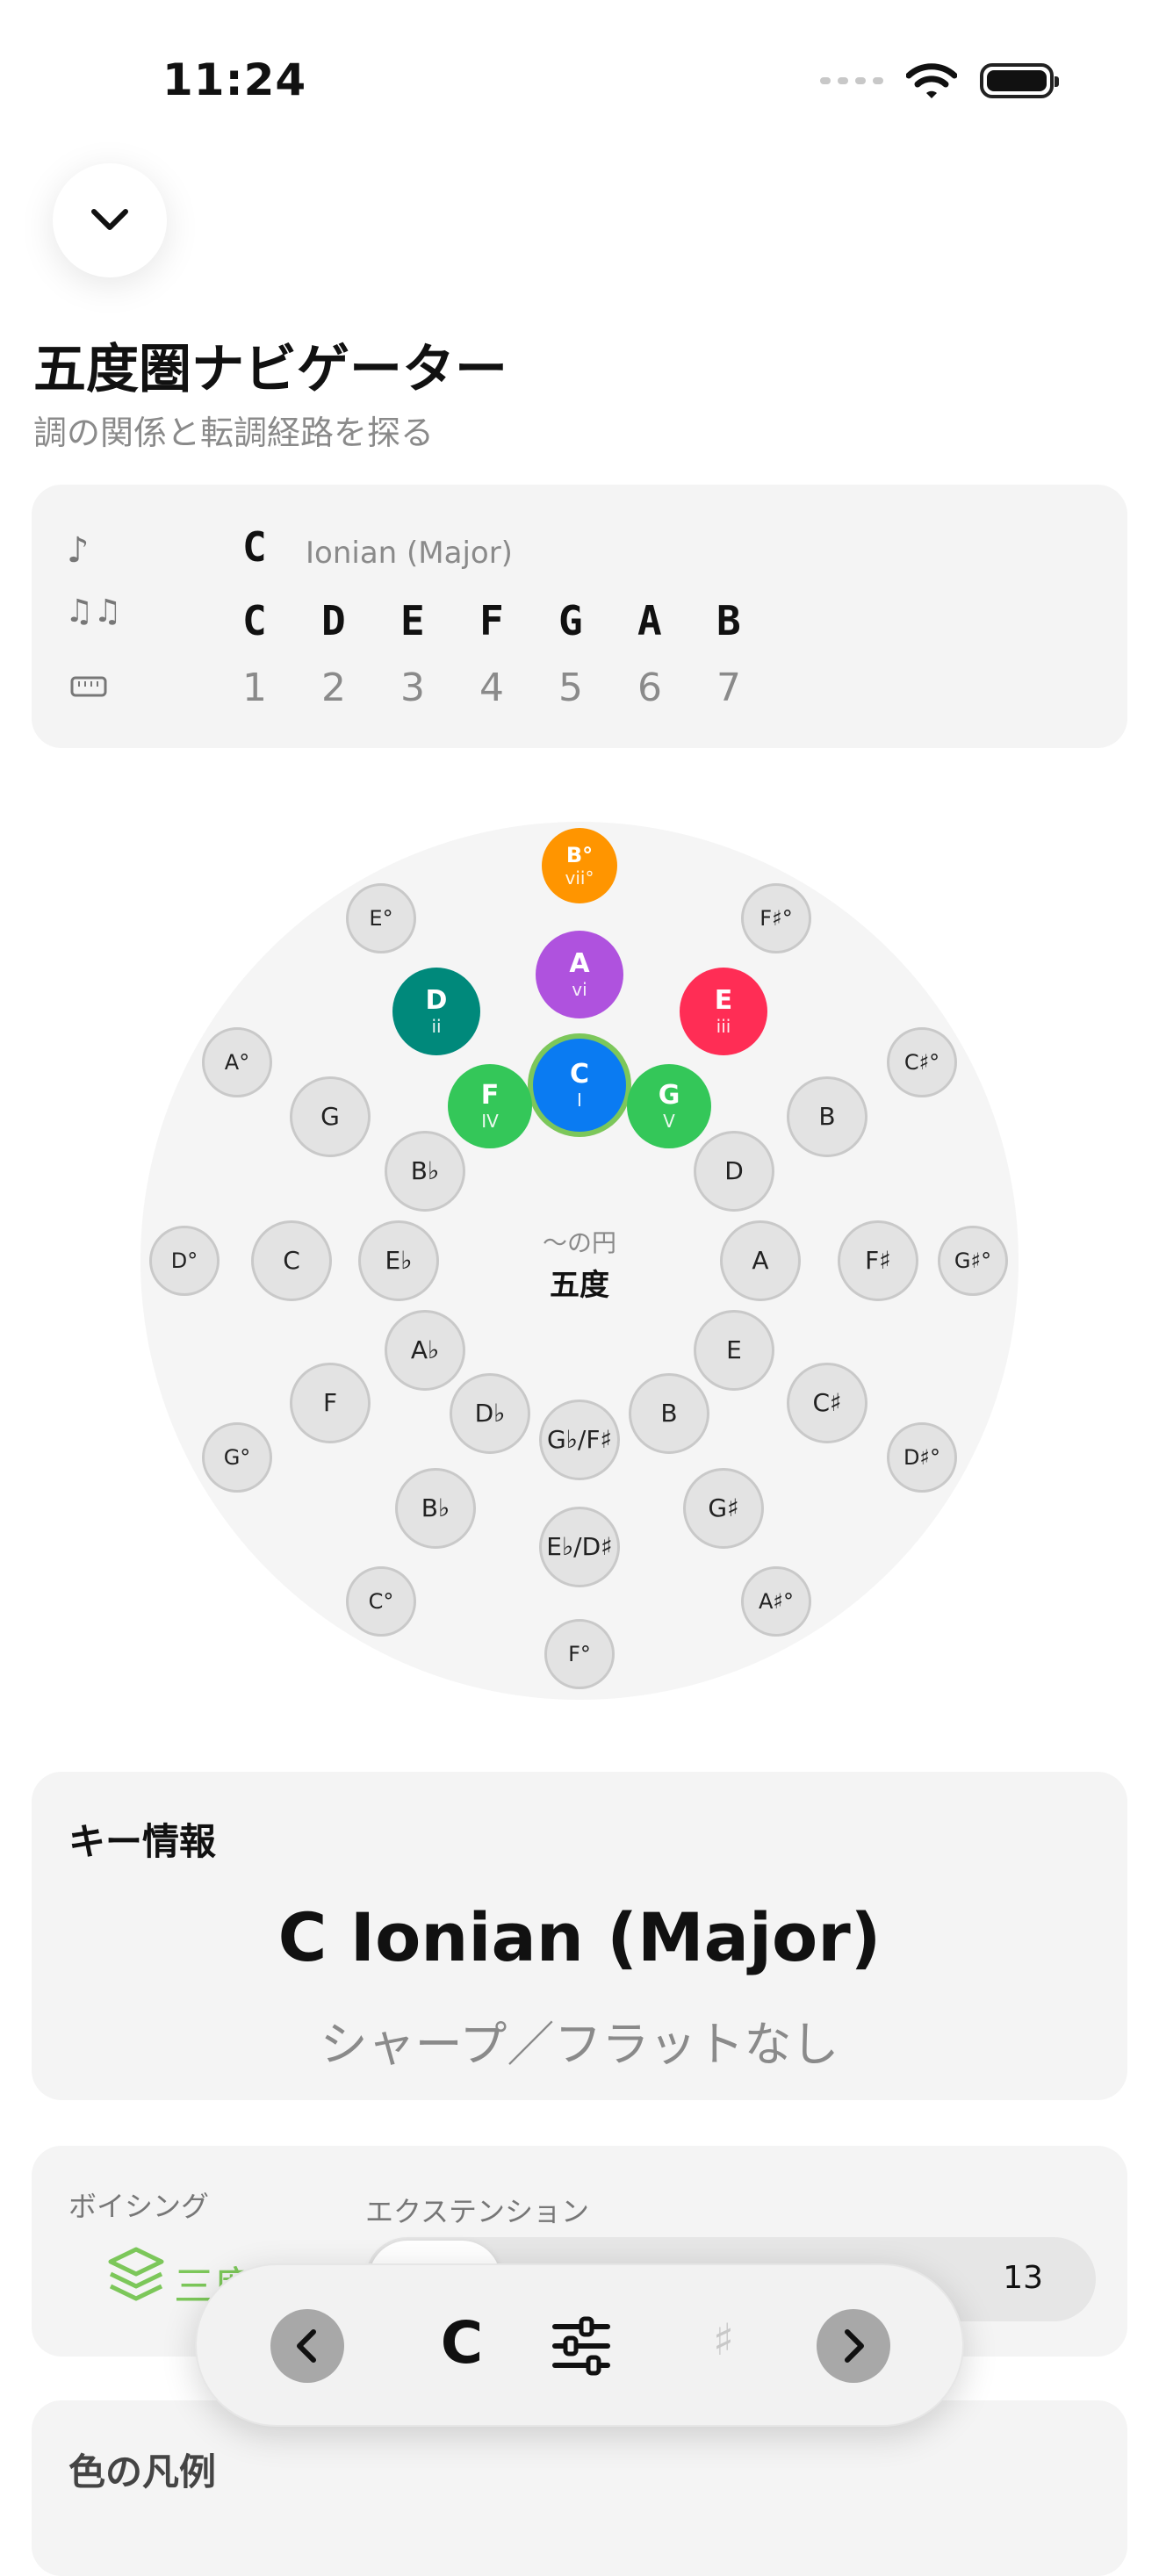 The height and width of the screenshot is (2576, 1159). I want to click on sliders-icon, so click(581, 2346).